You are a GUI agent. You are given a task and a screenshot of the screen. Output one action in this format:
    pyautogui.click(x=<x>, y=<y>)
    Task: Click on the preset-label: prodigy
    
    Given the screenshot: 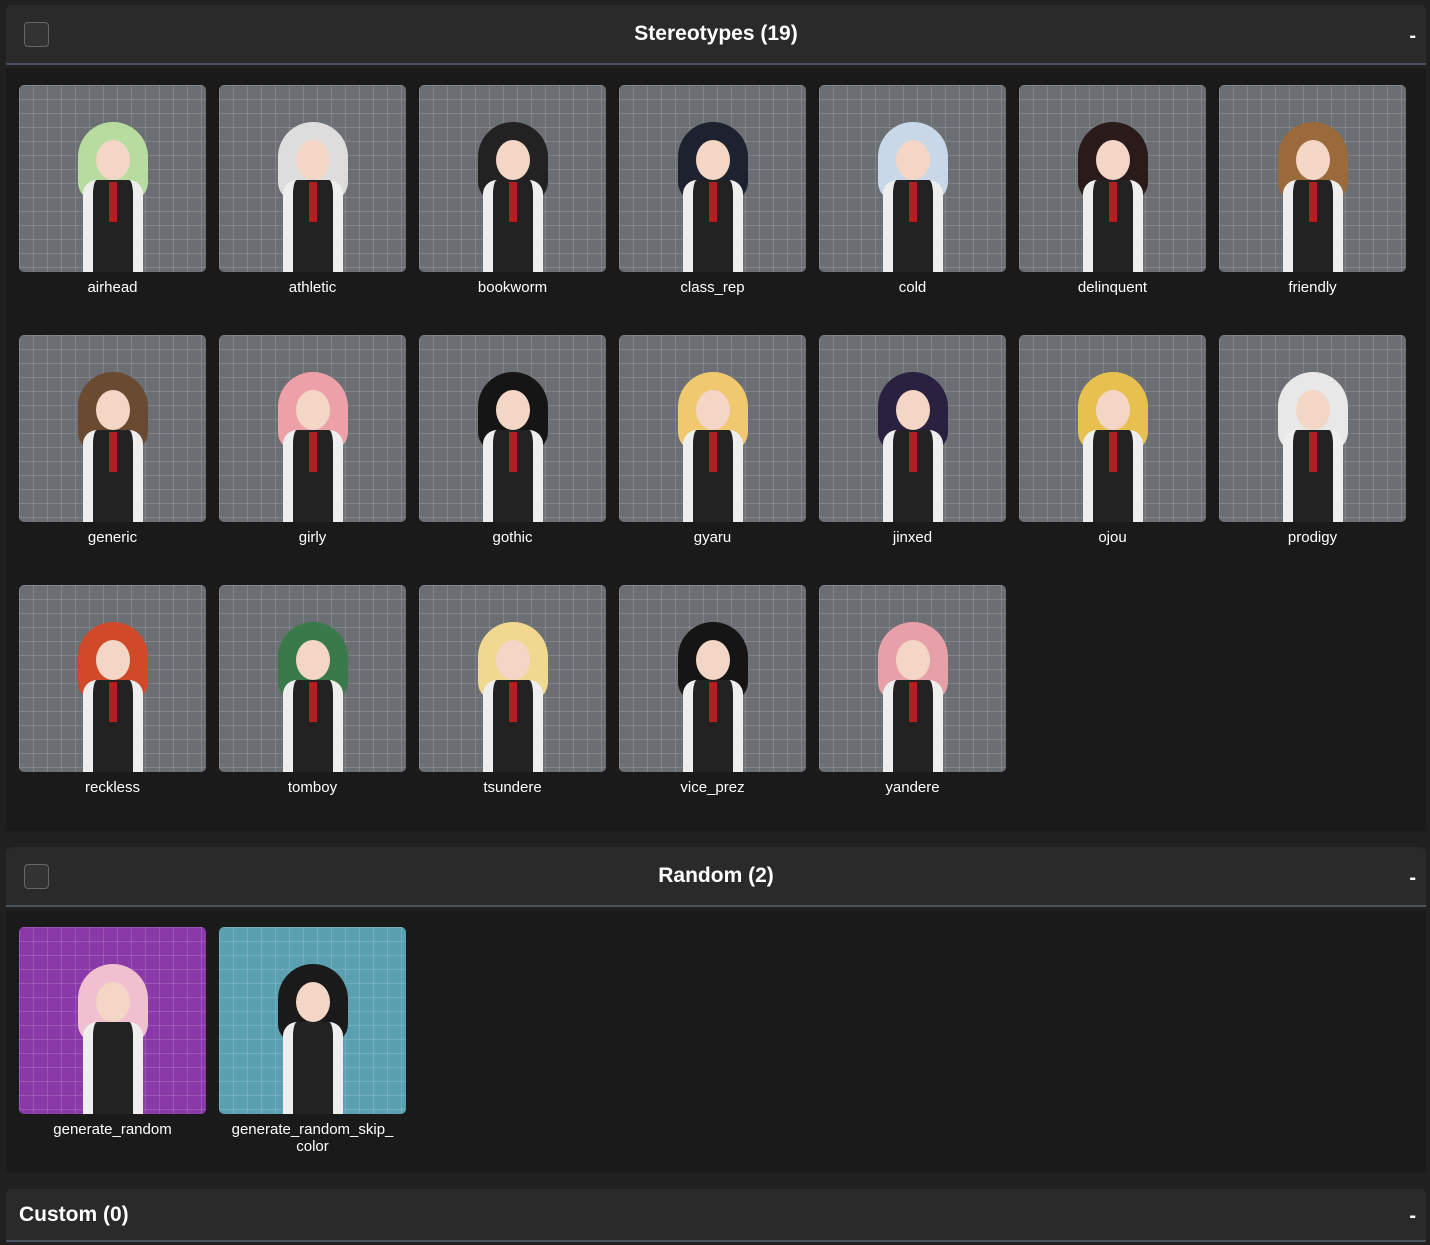 What is the action you would take?
    pyautogui.click(x=1312, y=537)
    